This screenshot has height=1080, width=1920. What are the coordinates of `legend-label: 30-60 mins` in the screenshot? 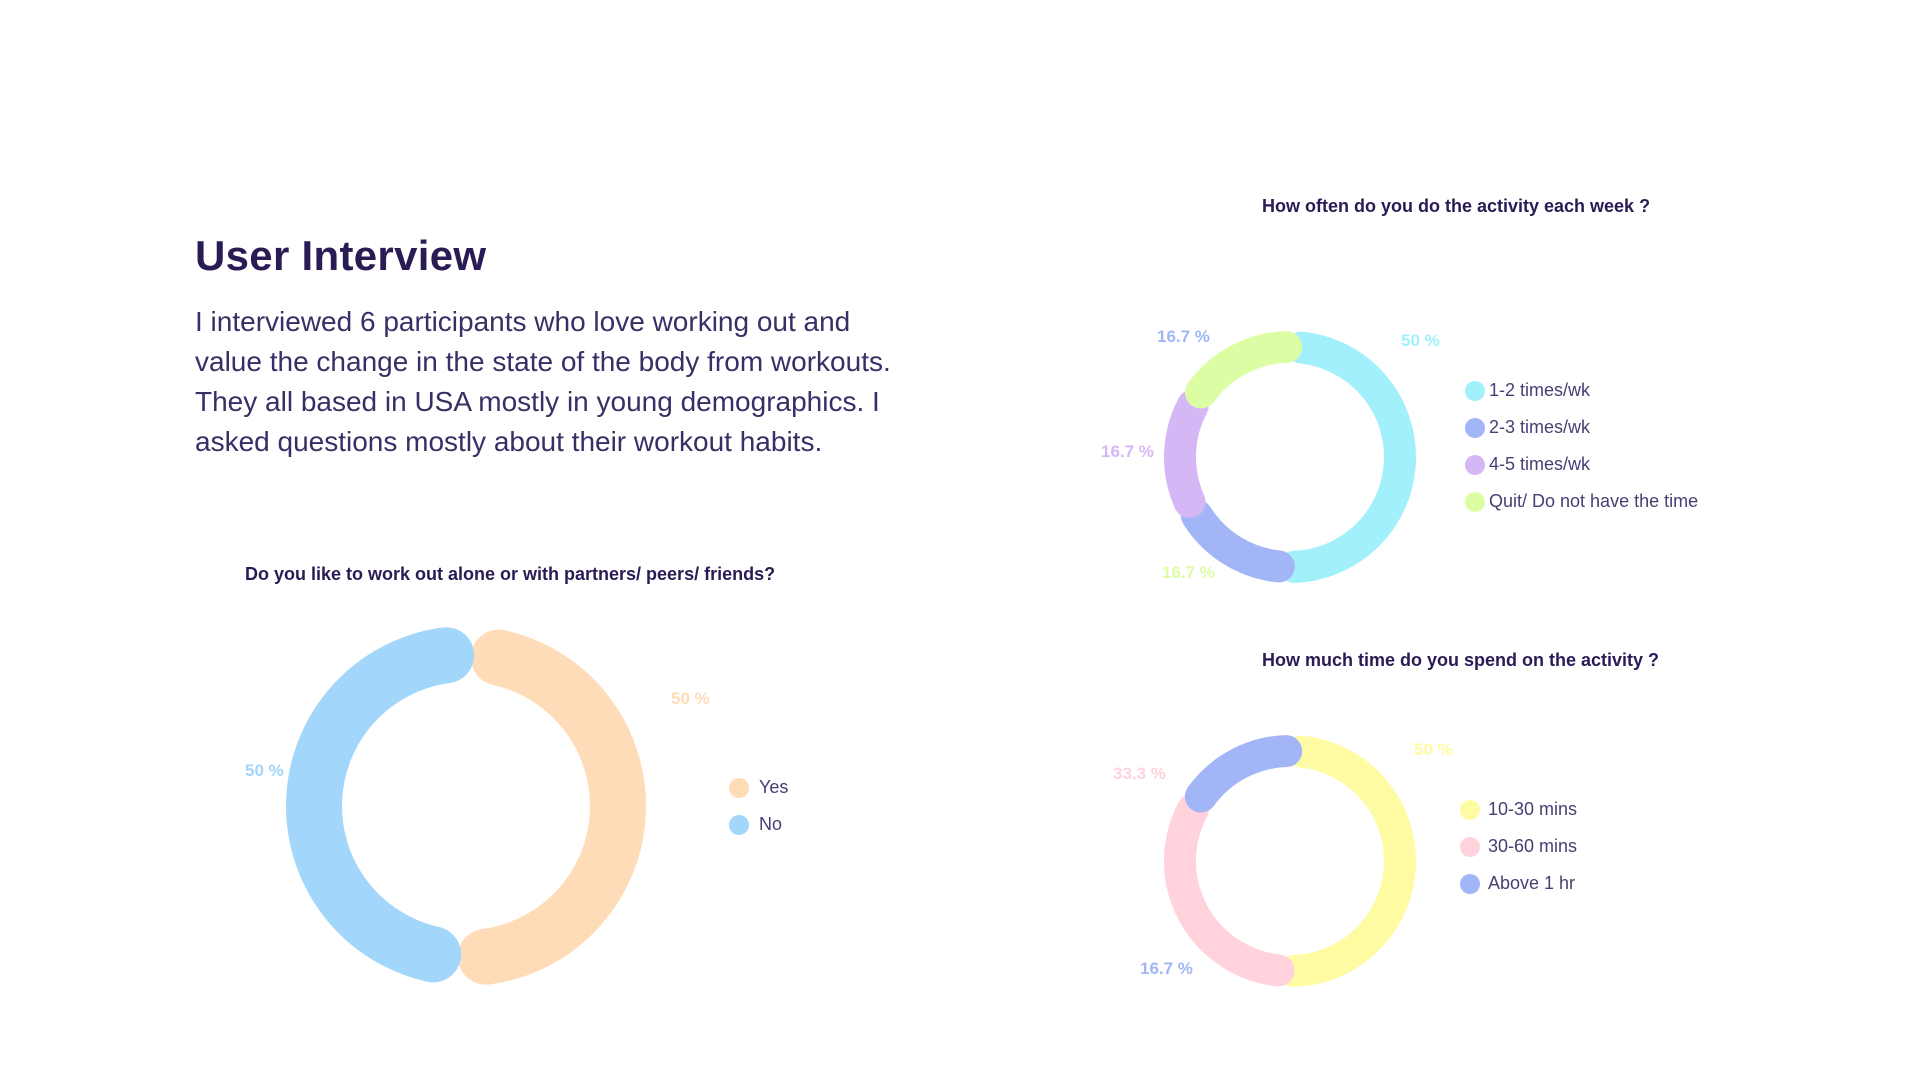 It's located at (1533, 846).